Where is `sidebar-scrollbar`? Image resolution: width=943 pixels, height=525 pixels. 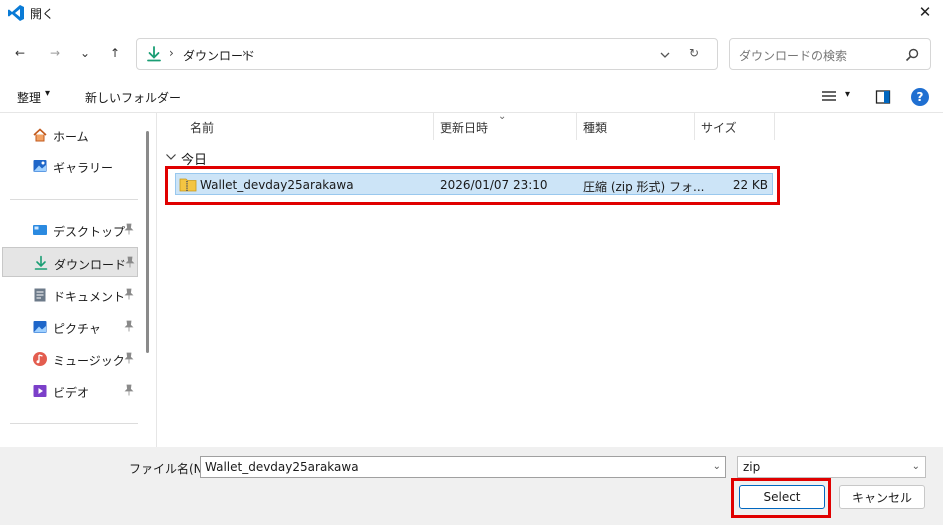
sidebar-scrollbar is located at coordinates (147, 242).